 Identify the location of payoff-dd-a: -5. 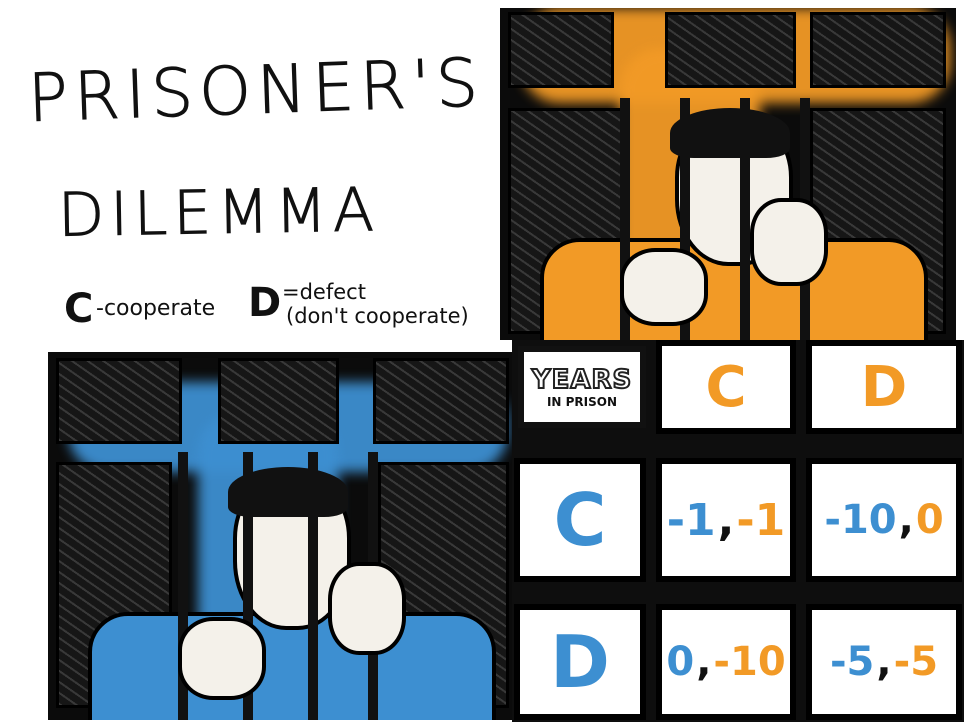
(852, 662).